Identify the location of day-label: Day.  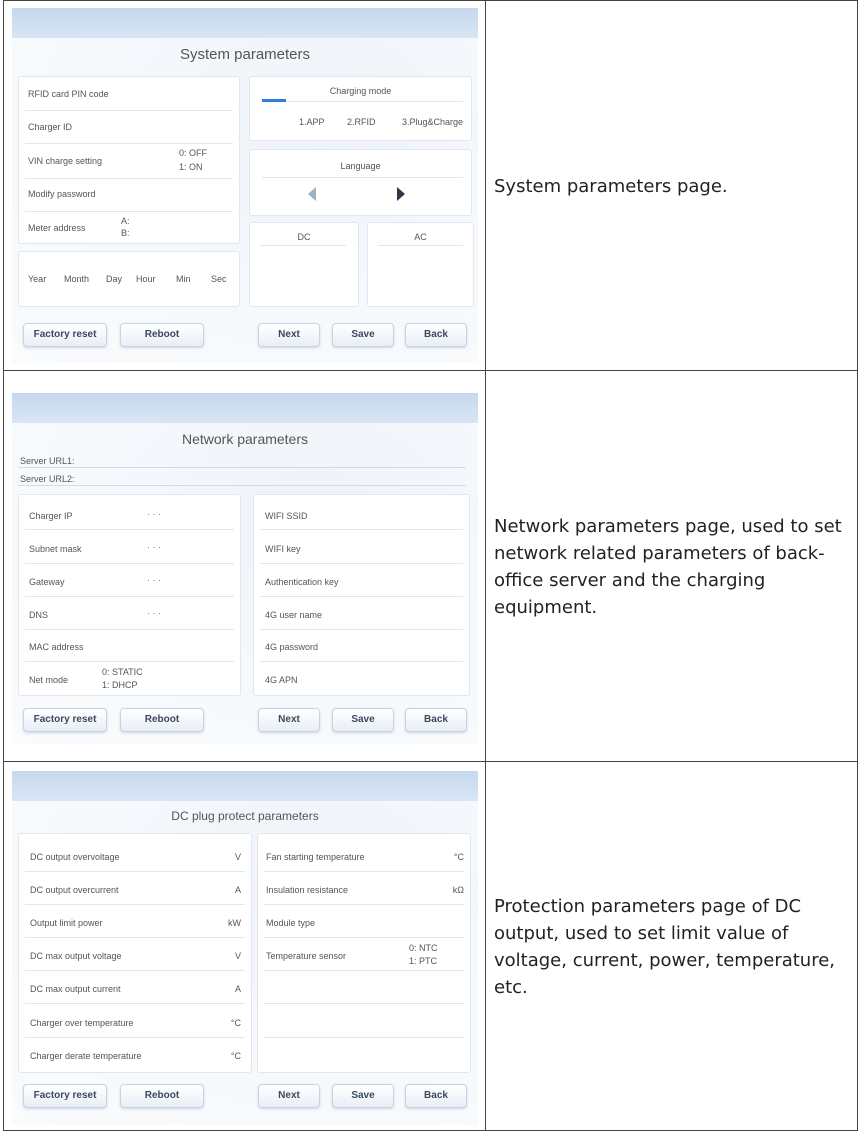
(114, 279).